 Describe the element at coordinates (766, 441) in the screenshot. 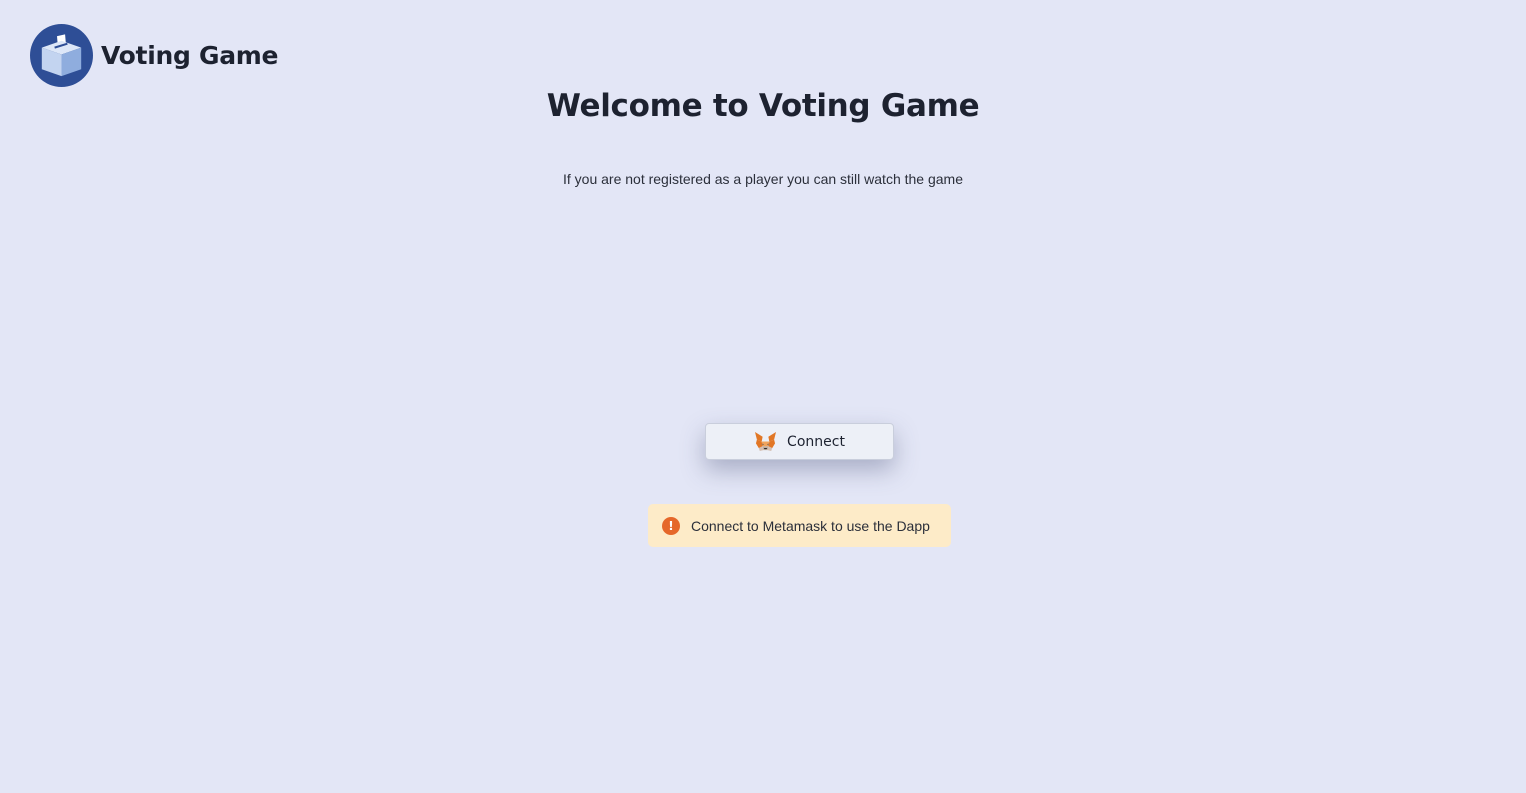

I see `metamask-fox-icon` at that location.